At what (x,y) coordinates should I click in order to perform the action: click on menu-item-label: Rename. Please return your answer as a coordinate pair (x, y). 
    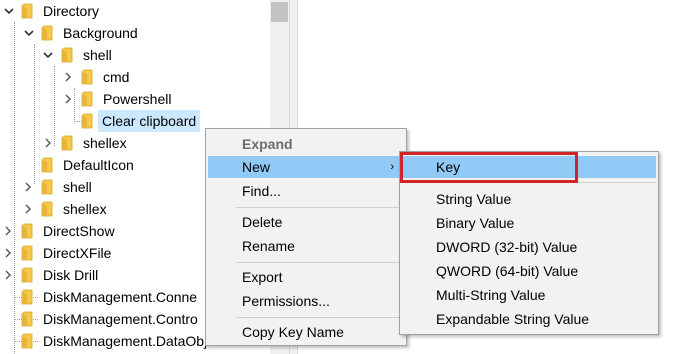
    Looking at the image, I should click on (268, 246).